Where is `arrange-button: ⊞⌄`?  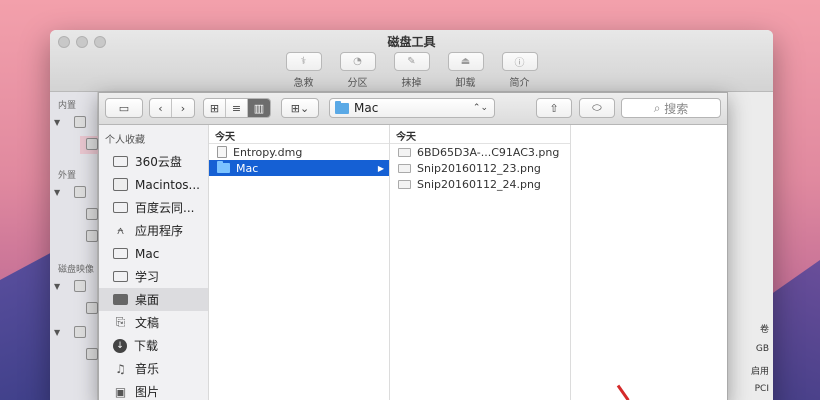
arrange-button: ⊞⌄ is located at coordinates (300, 108).